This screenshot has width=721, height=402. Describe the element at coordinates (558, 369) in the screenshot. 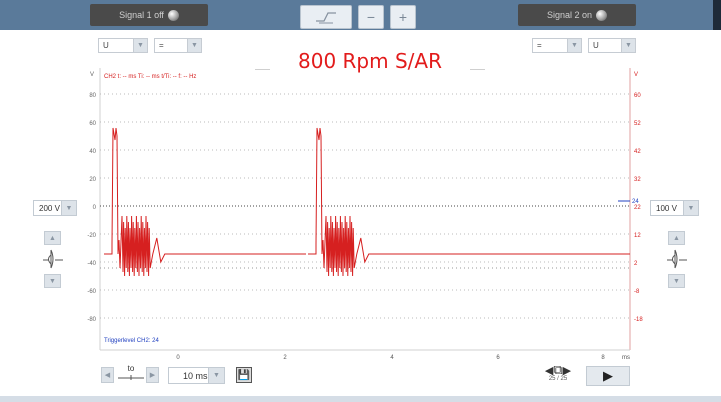

I see `page-icon: ⧉` at that location.